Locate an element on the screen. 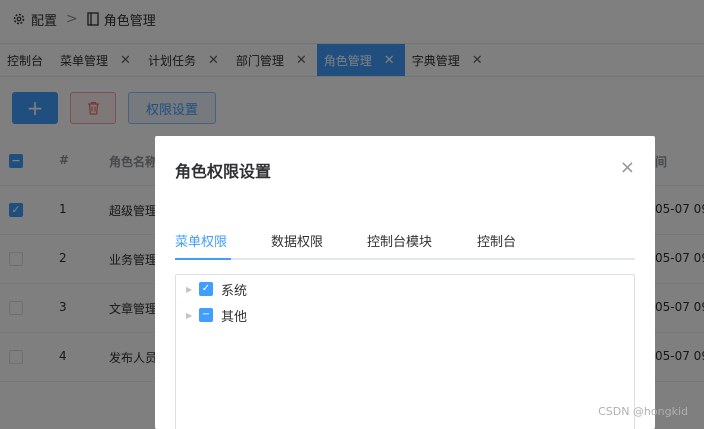 The width and height of the screenshot is (704, 429). tab-dashboard: 控制台 is located at coordinates (496, 240).